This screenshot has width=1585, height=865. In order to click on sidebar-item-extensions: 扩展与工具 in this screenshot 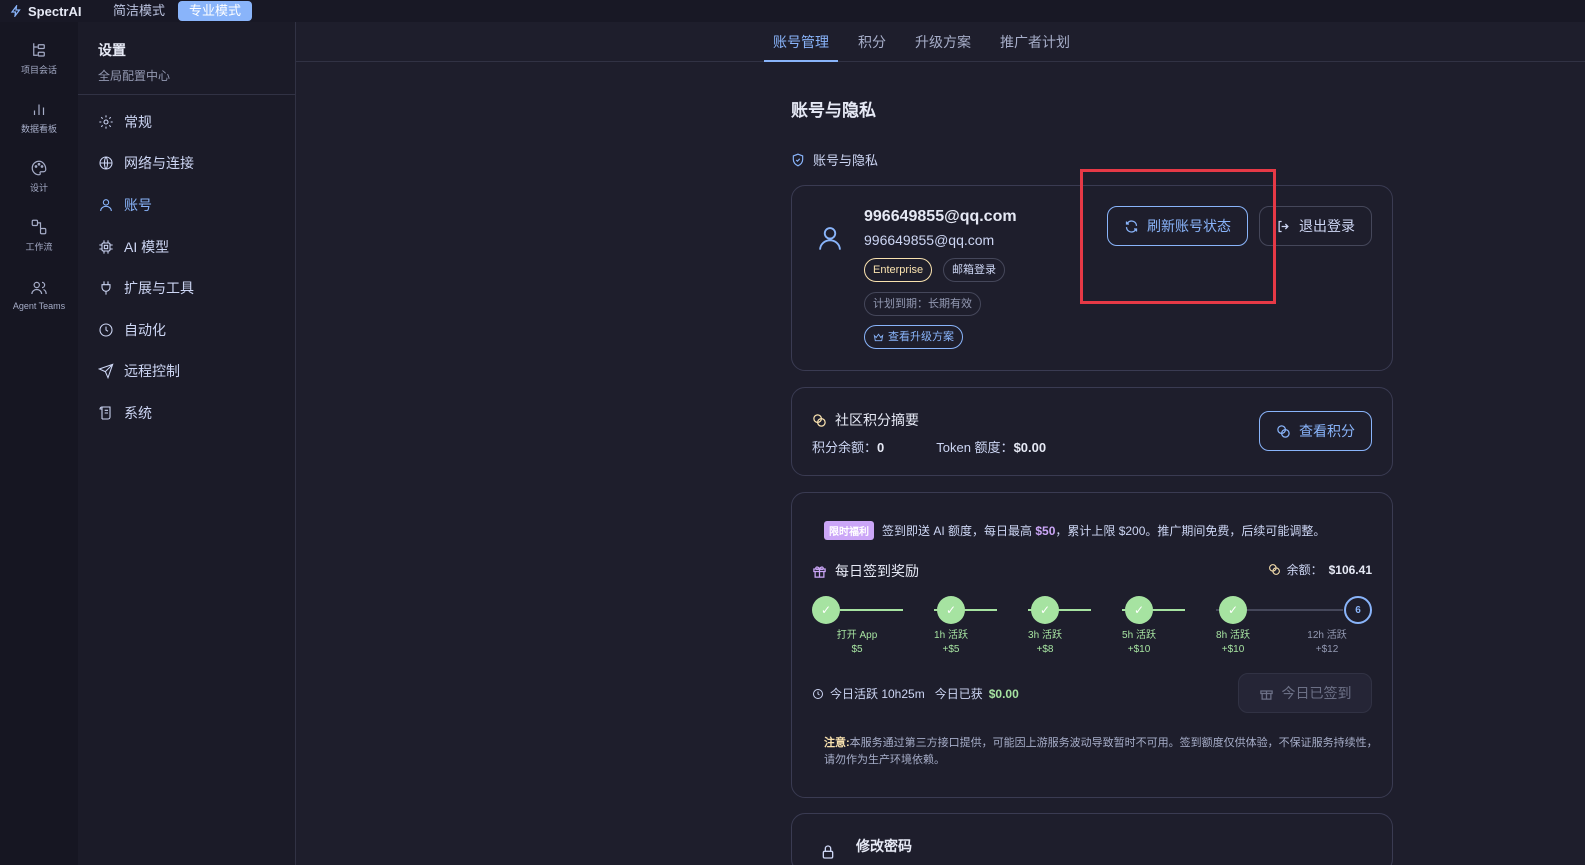, I will do `click(186, 288)`.